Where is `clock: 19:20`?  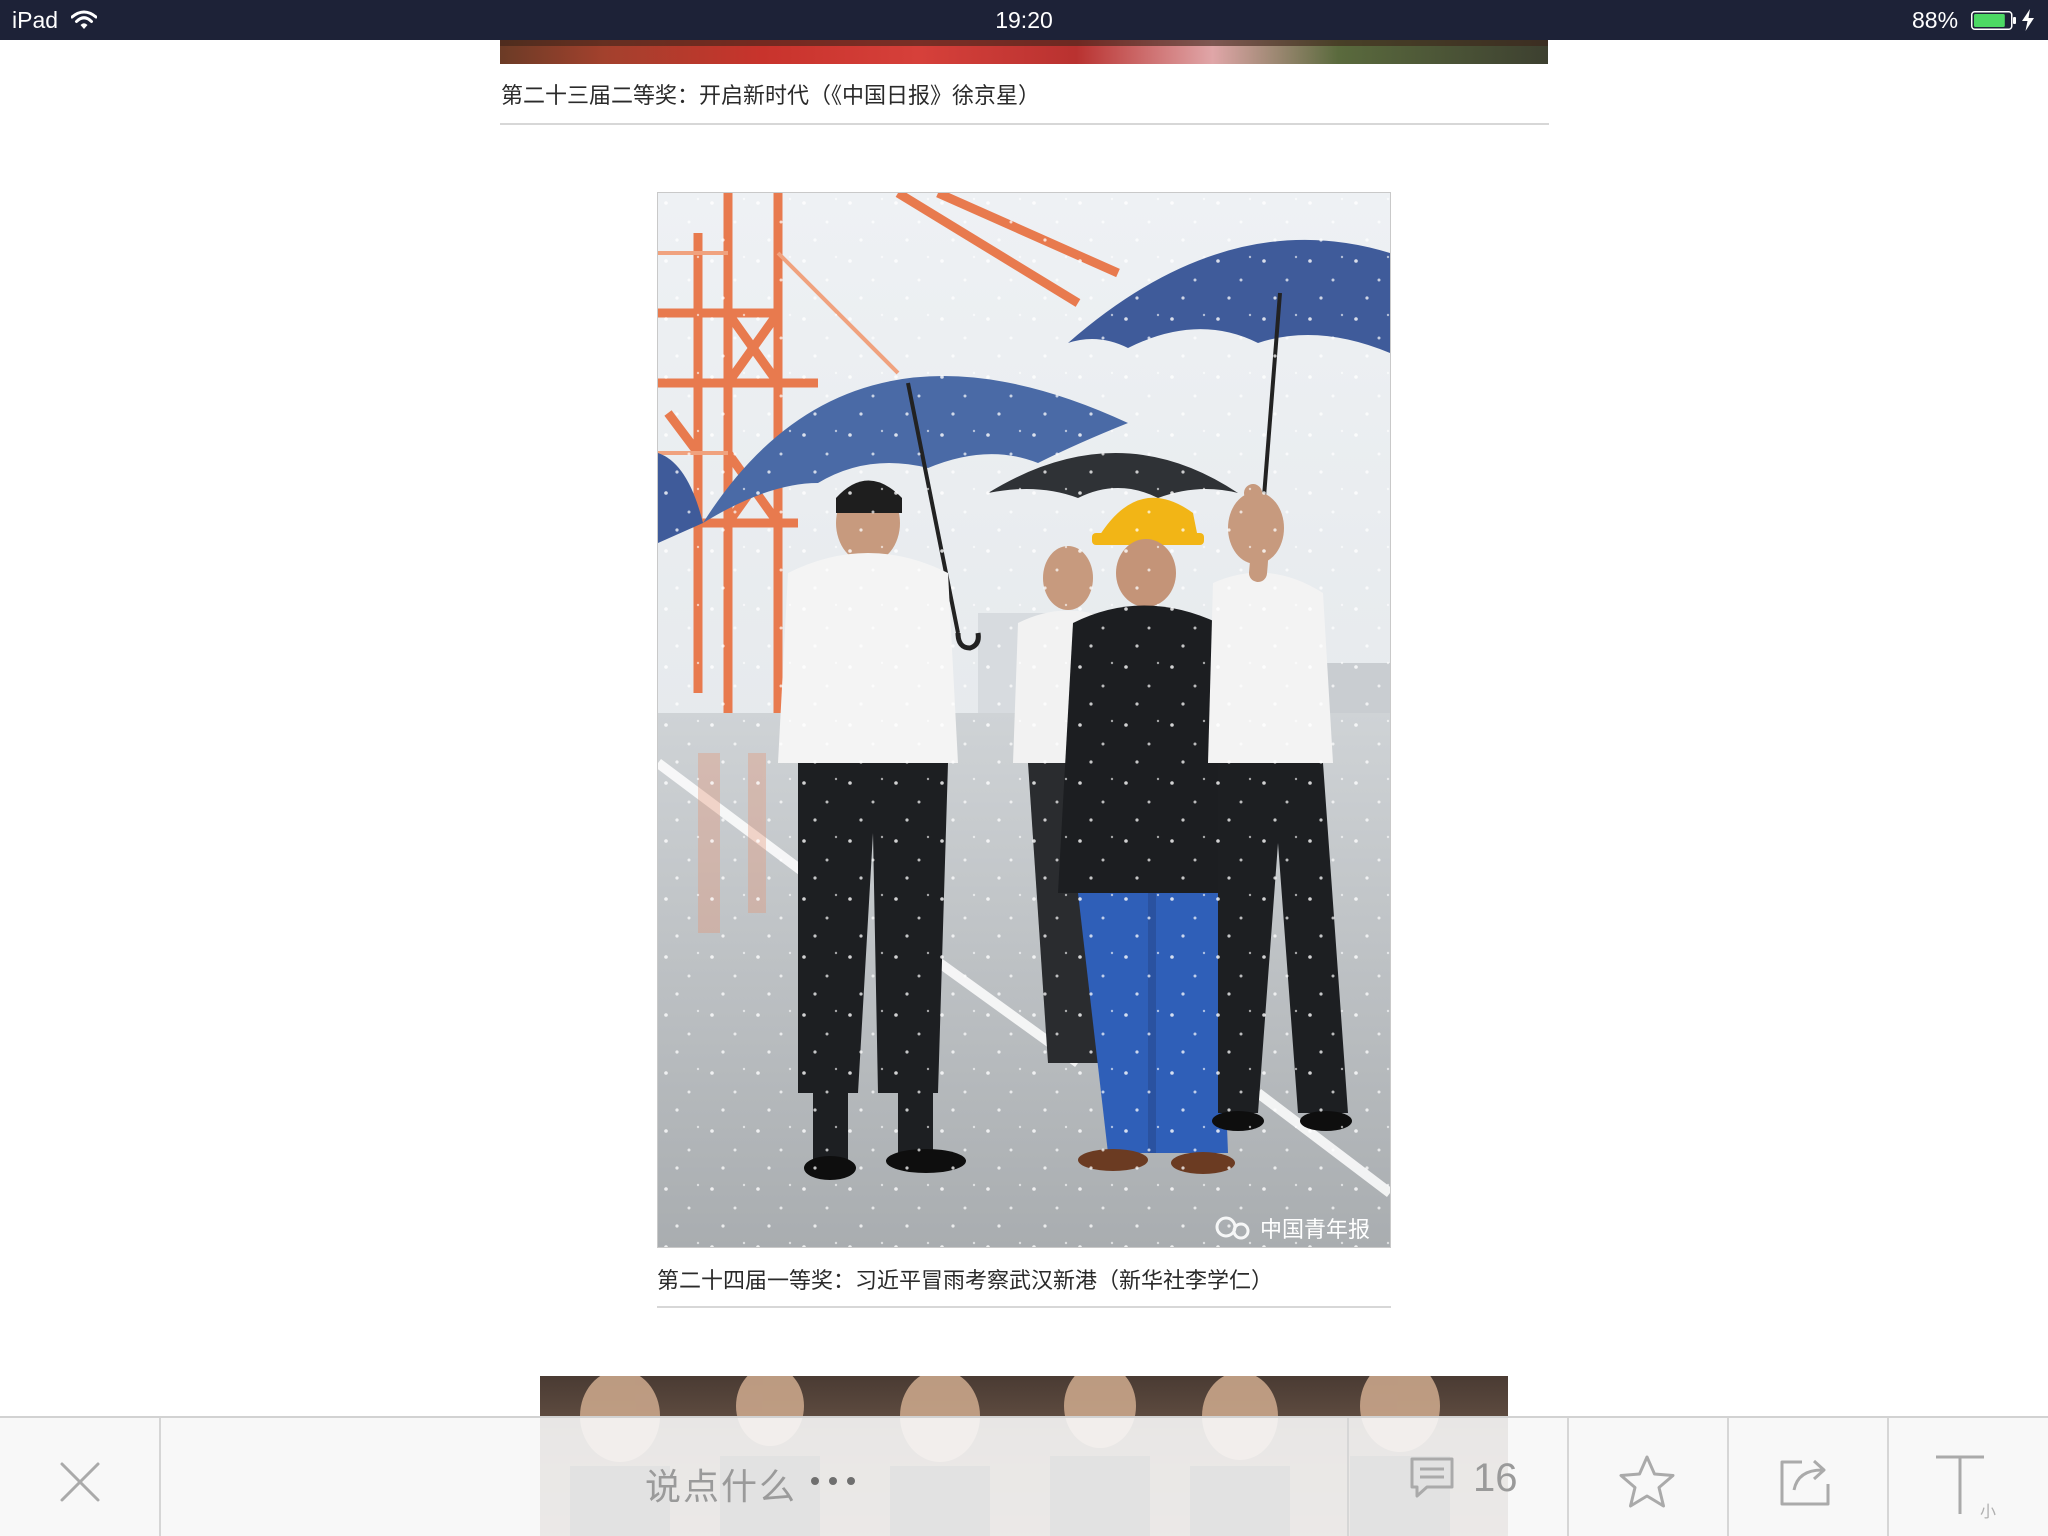
clock: 19:20 is located at coordinates (1024, 20).